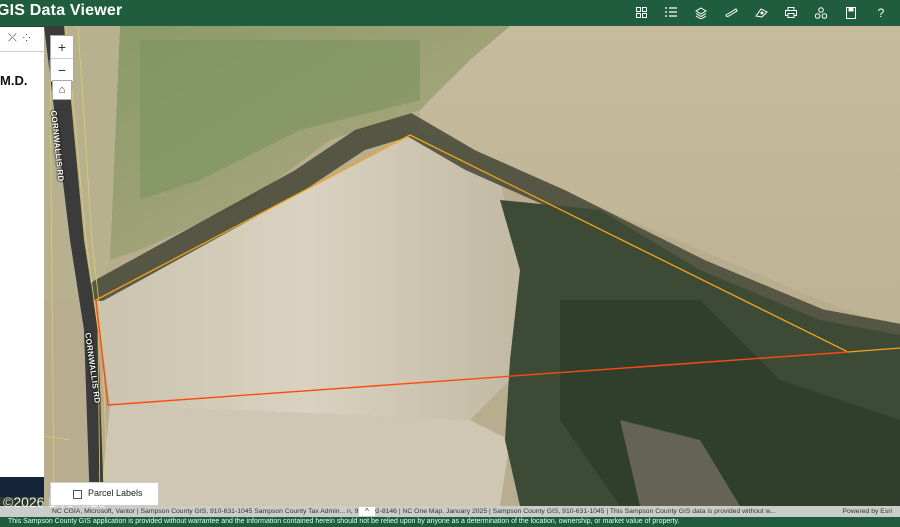 The image size is (900, 527). I want to click on basemap-gallery-icon, so click(641, 13).